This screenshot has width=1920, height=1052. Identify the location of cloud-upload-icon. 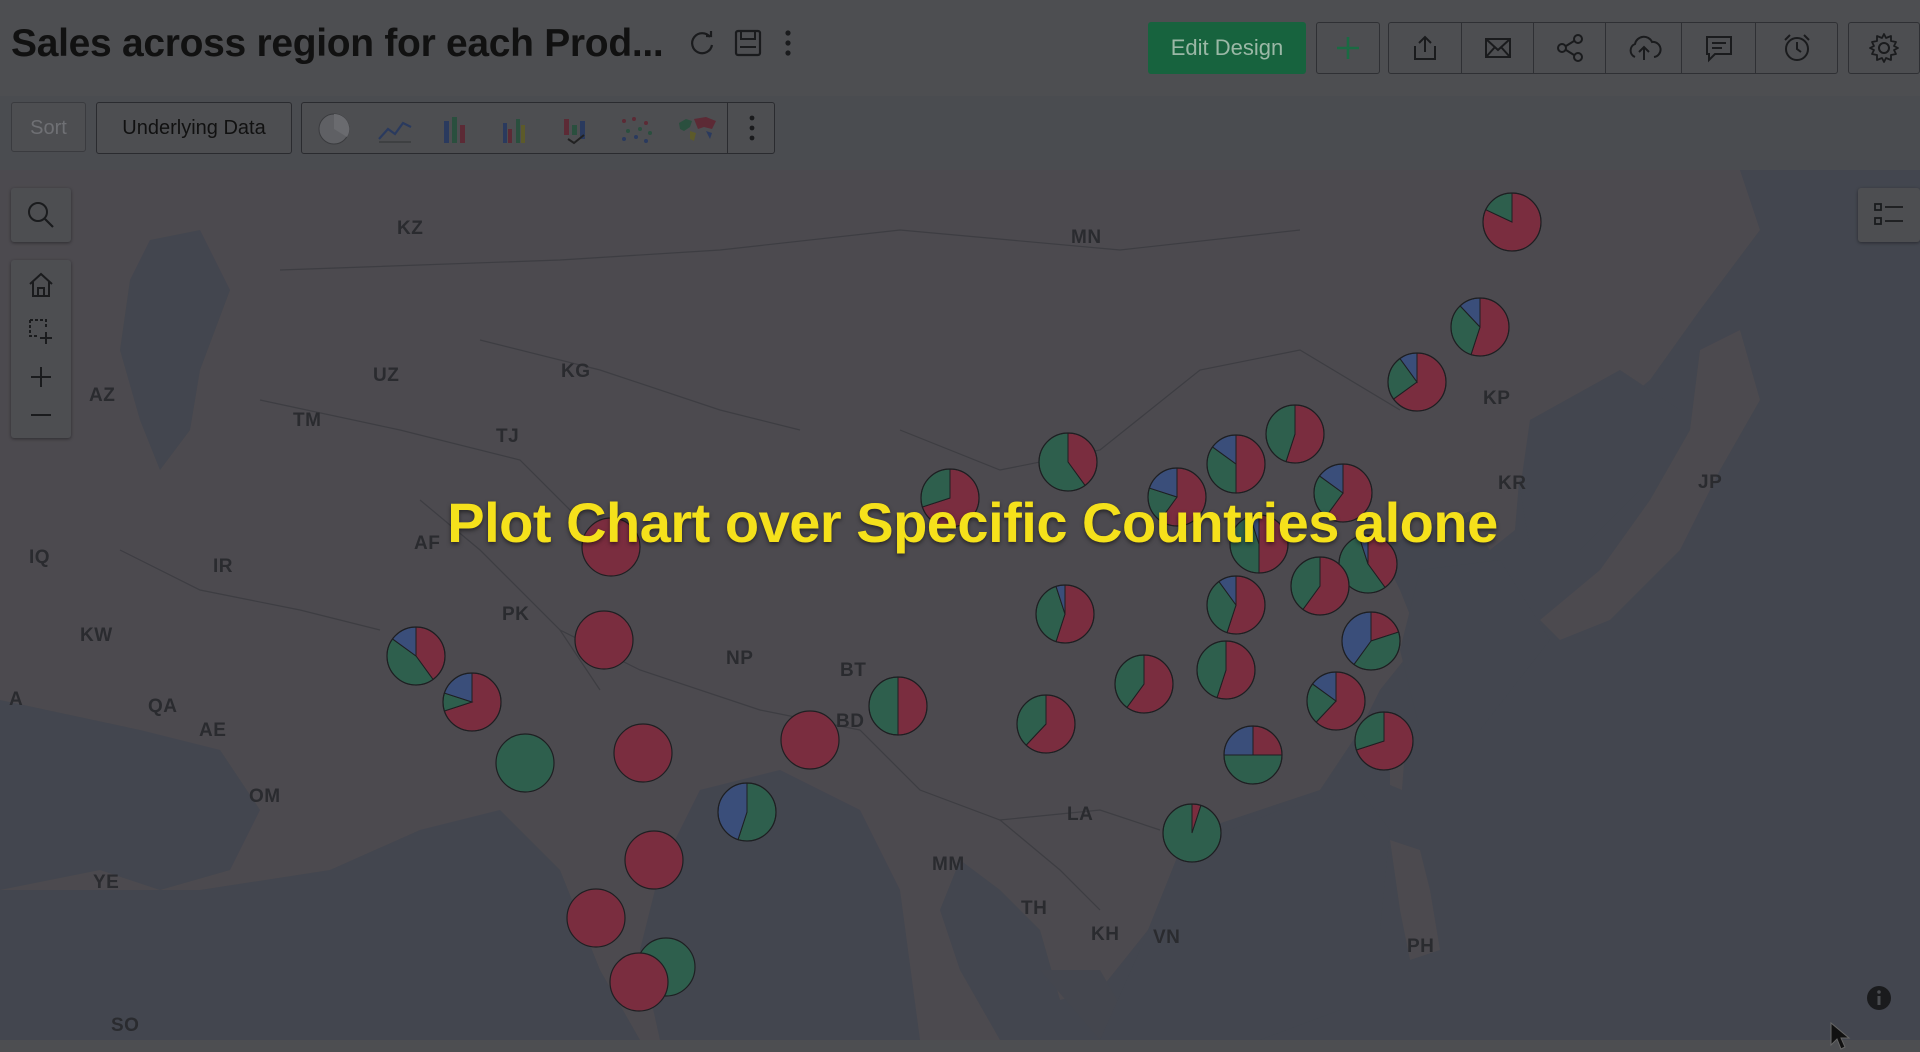
(1645, 47).